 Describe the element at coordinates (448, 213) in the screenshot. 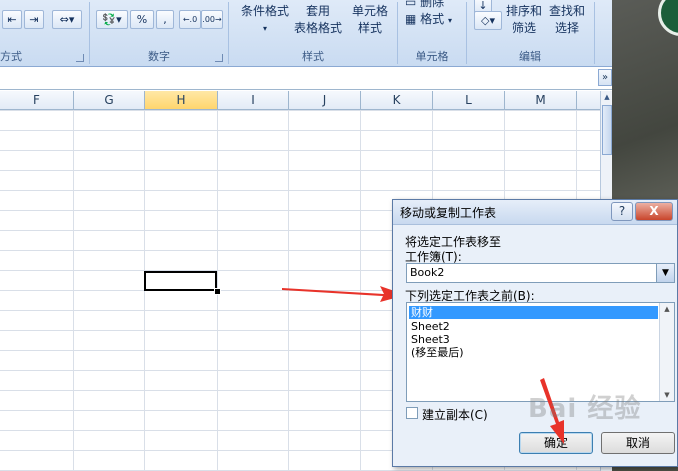

I see `dialog-title: 移动或复制工作表` at that location.